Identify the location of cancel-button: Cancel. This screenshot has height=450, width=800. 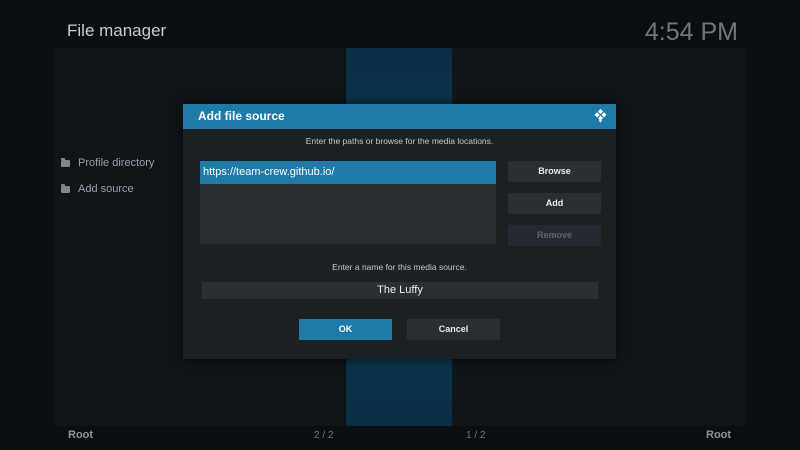
(453, 329).